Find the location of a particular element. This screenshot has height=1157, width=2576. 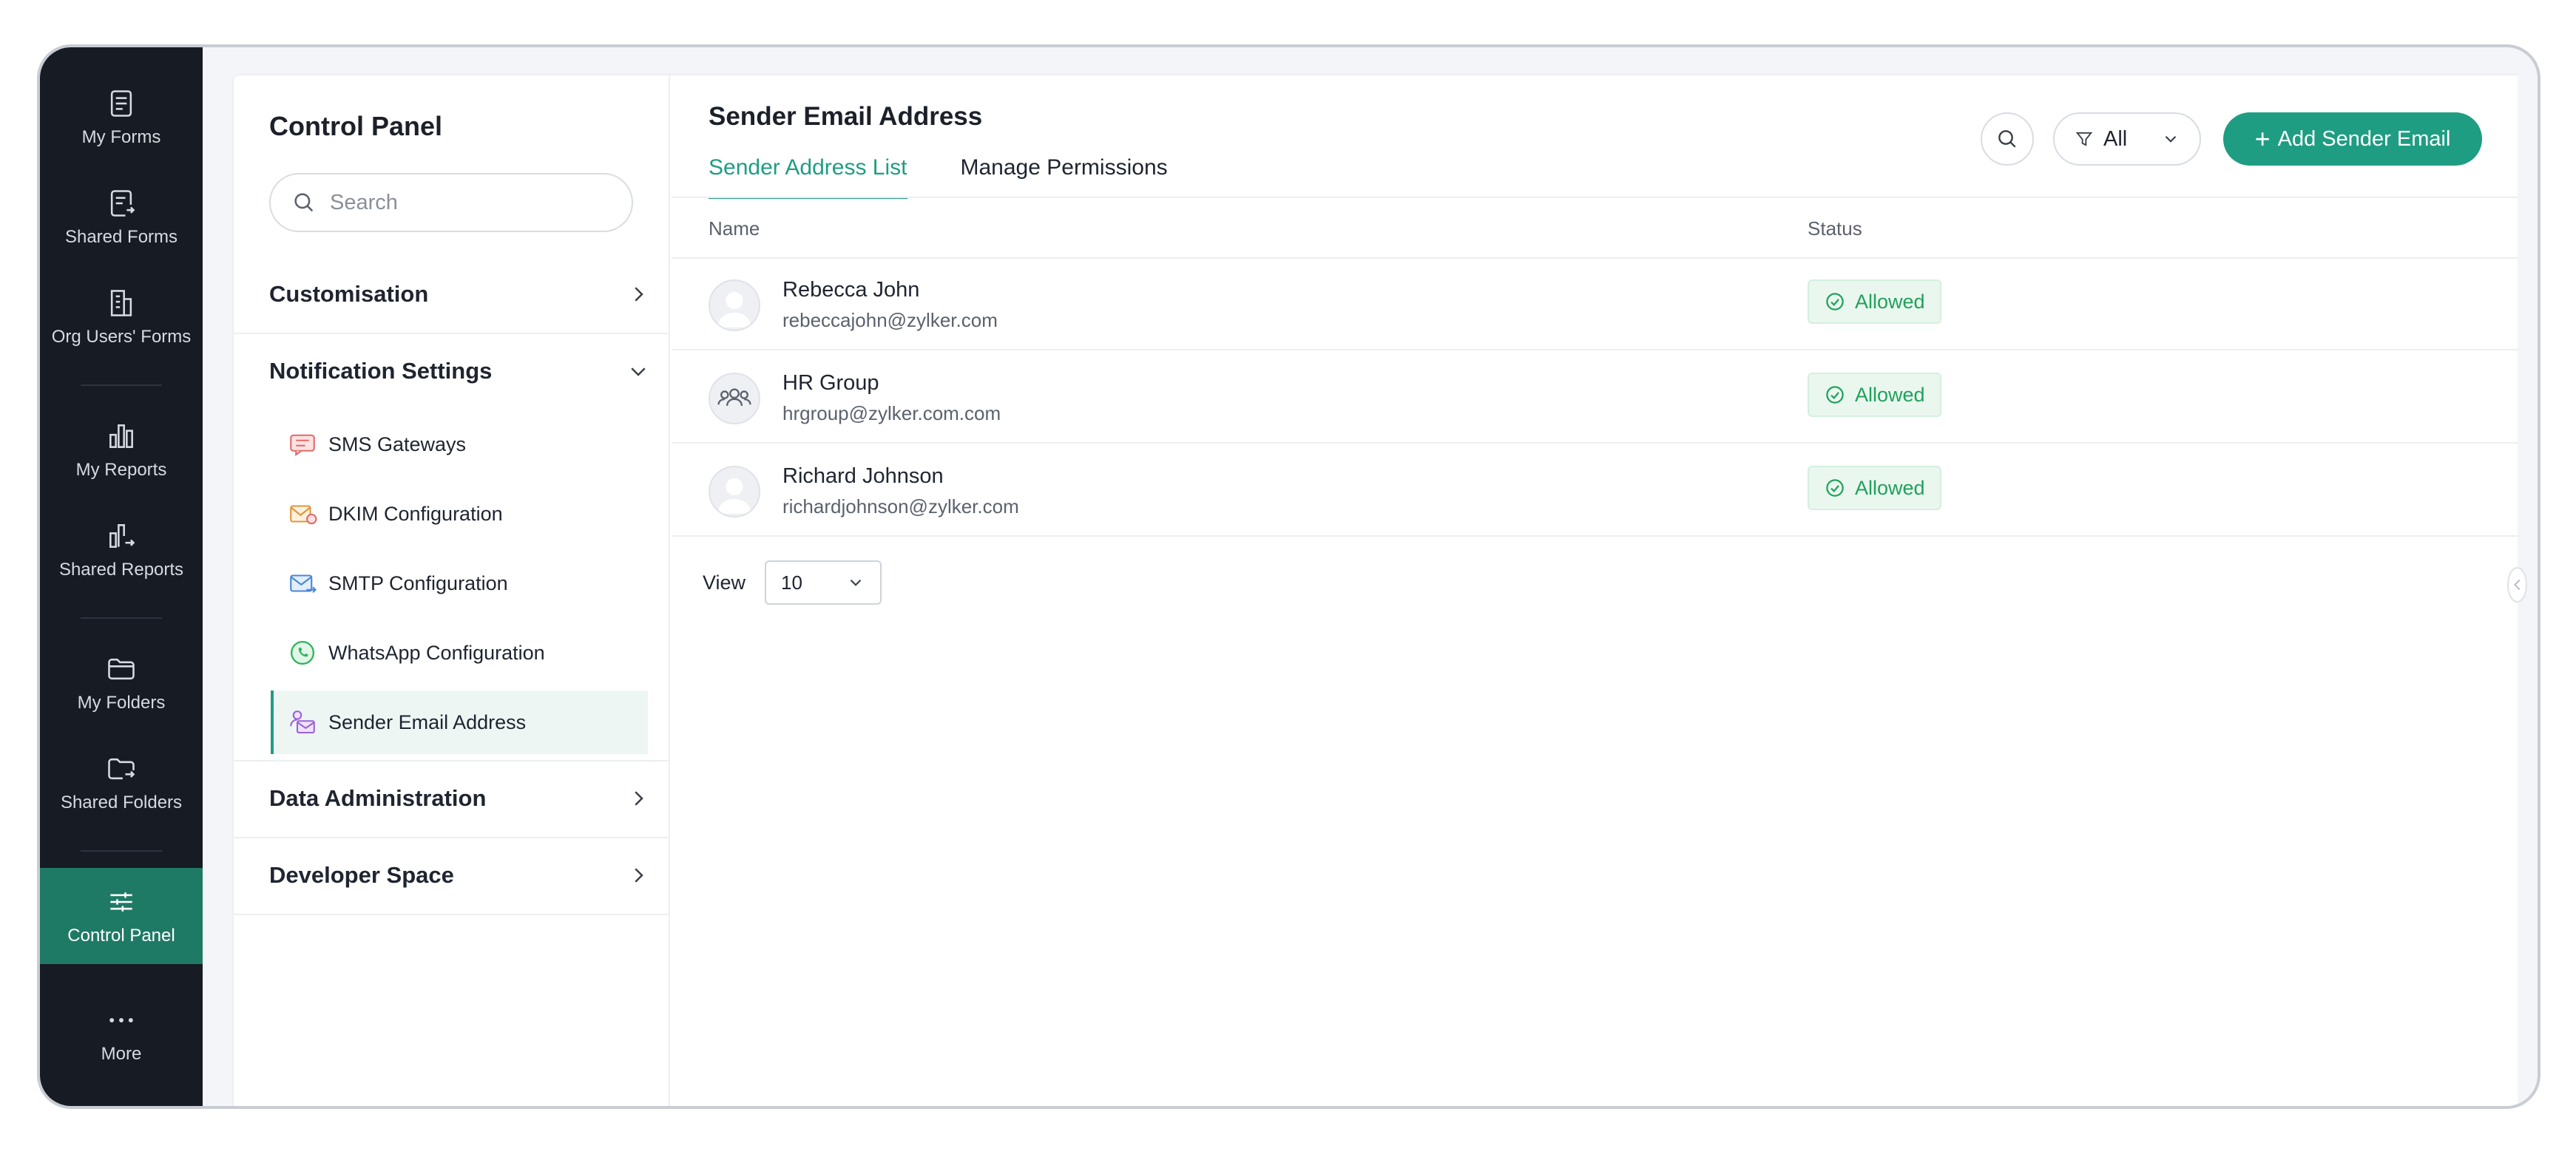

rail-item-label: More is located at coordinates (121, 1054).